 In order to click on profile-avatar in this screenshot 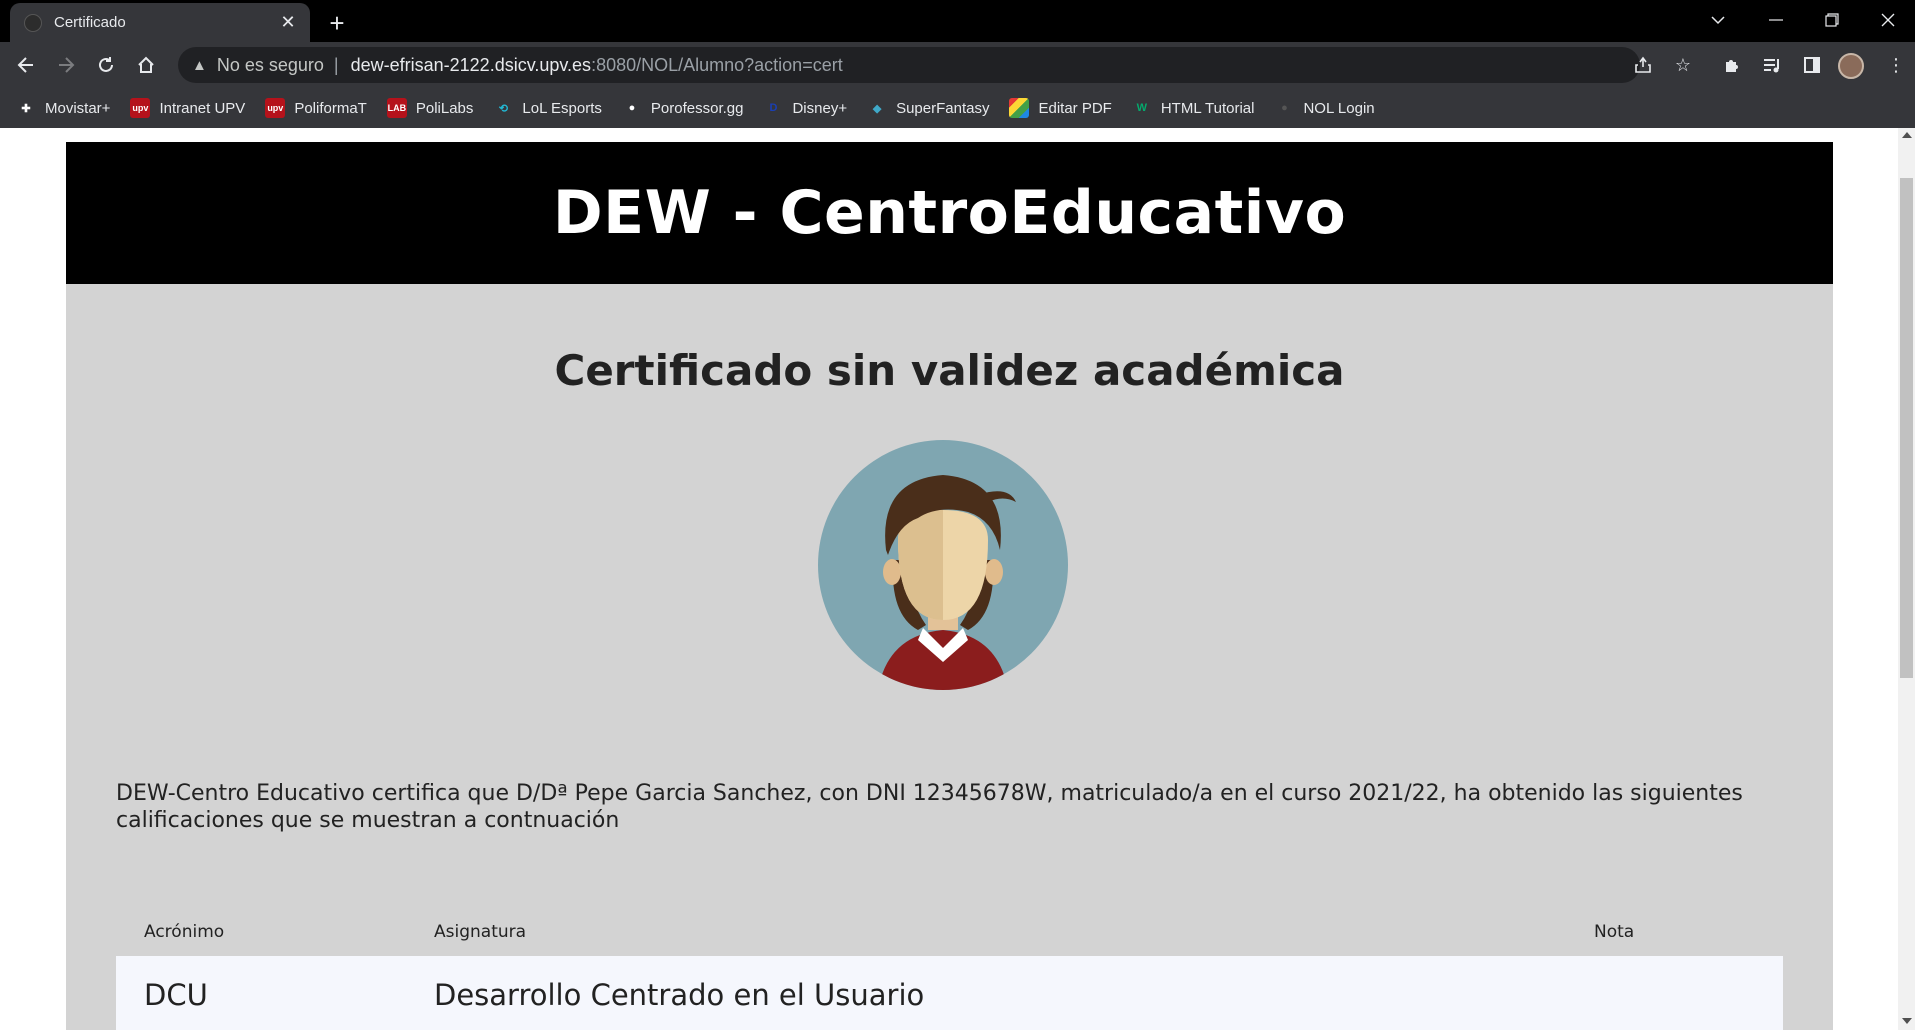, I will do `click(1851, 66)`.